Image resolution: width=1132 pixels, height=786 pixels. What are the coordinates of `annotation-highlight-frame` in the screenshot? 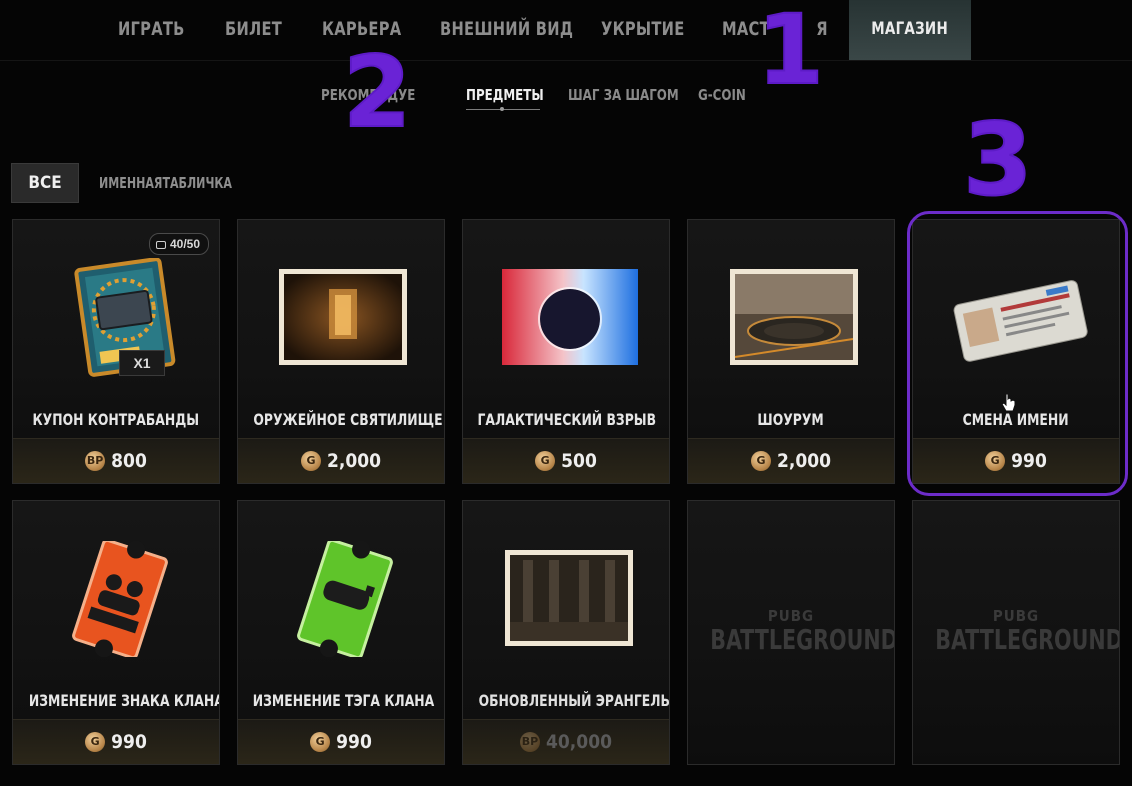 It's located at (1017, 353).